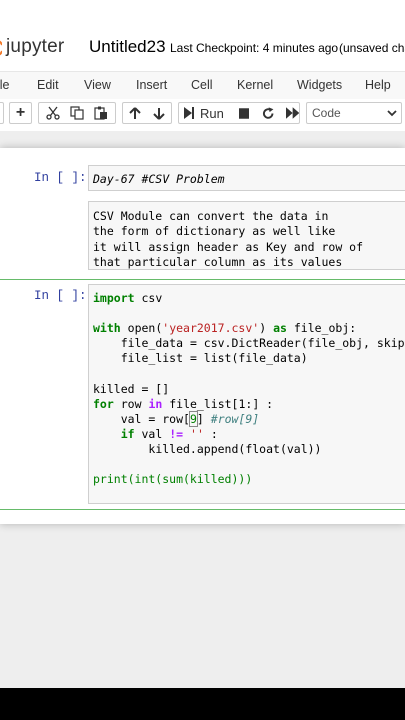  Describe the element at coordinates (212, 113) in the screenshot. I see `run-label: Run` at that location.